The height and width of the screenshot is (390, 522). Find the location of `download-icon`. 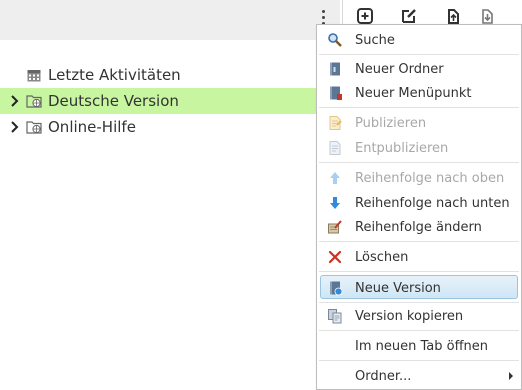

download-icon is located at coordinates (487, 16).